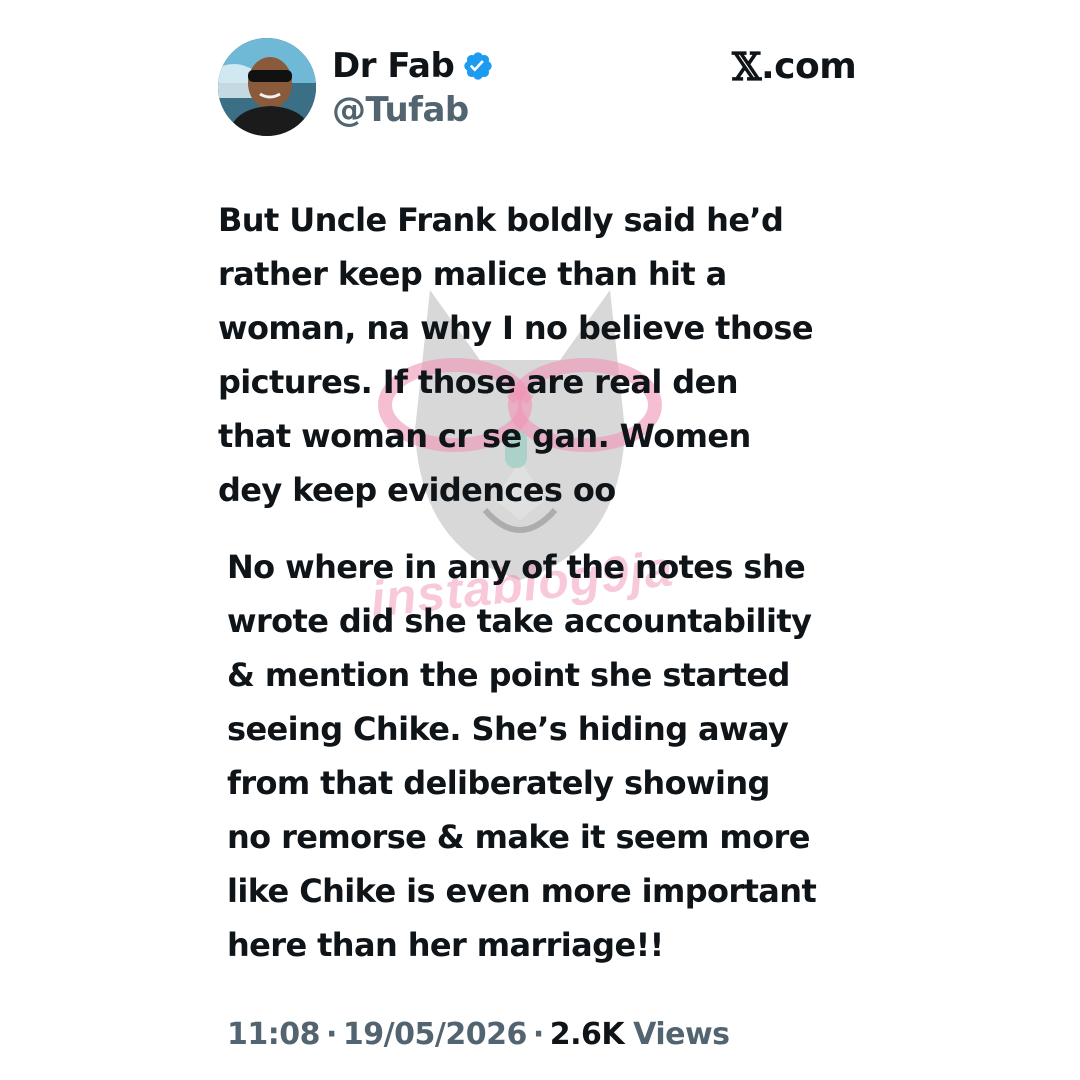 Image resolution: width=1080 pixels, height=1080 pixels. Describe the element at coordinates (681, 1034) in the screenshot. I see `views-label: Views` at that location.